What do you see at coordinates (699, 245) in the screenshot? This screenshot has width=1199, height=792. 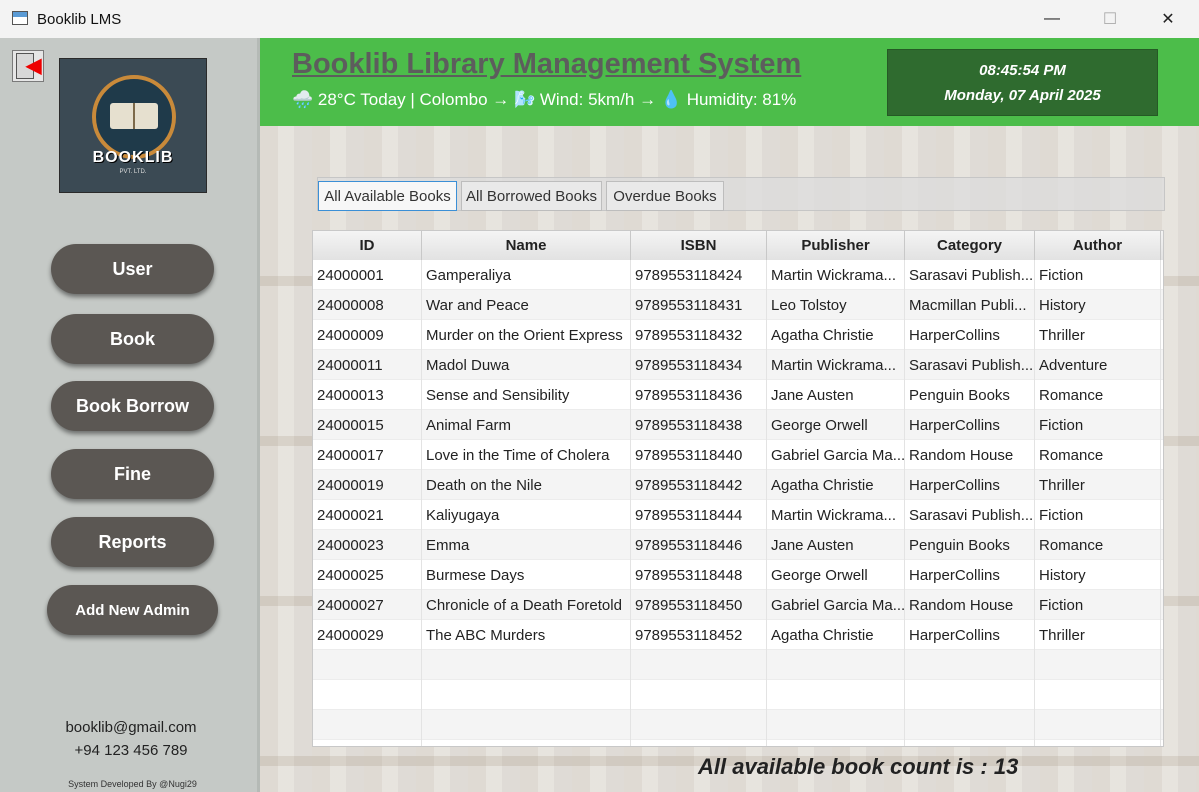 I see `column-header-isbn: ISBN` at bounding box center [699, 245].